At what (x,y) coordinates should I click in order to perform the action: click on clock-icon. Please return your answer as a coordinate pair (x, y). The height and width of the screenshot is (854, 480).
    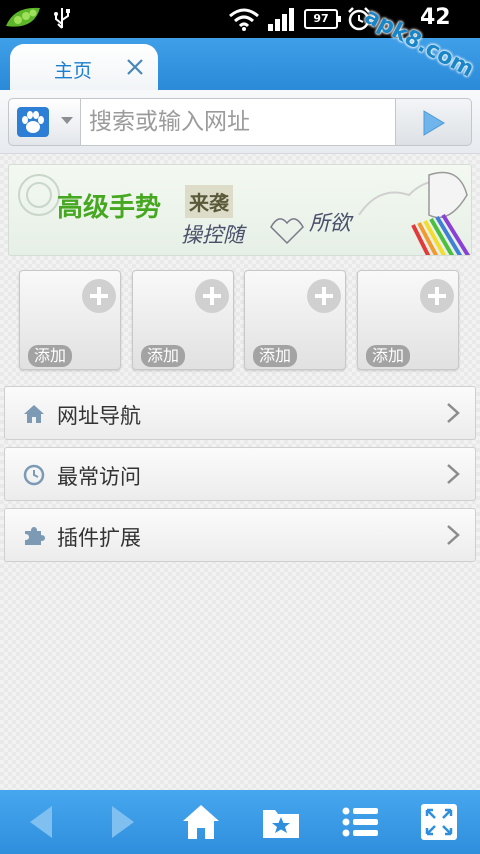
    Looking at the image, I should click on (34, 475).